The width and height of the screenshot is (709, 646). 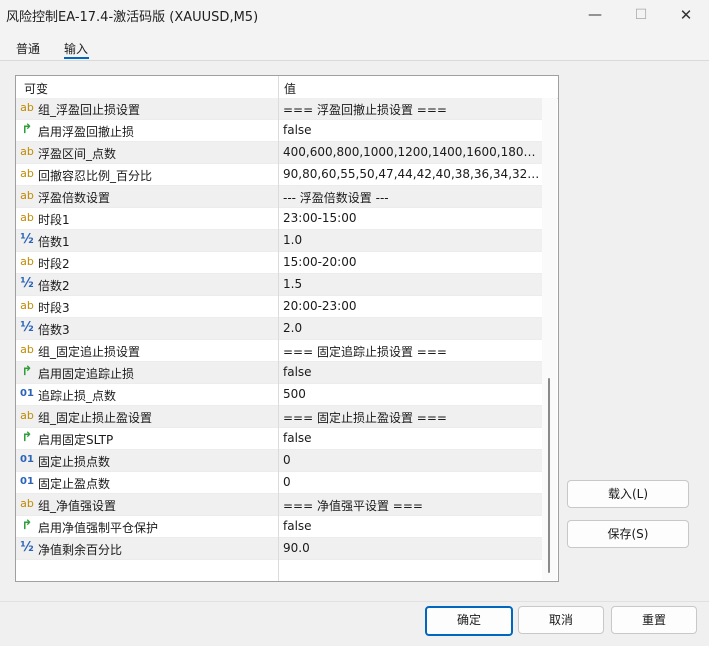 I want to click on parameter-row: ab 组_浮盈回止损设置 === 浮盈回撤止损设置 ===, so click(x=279, y=109).